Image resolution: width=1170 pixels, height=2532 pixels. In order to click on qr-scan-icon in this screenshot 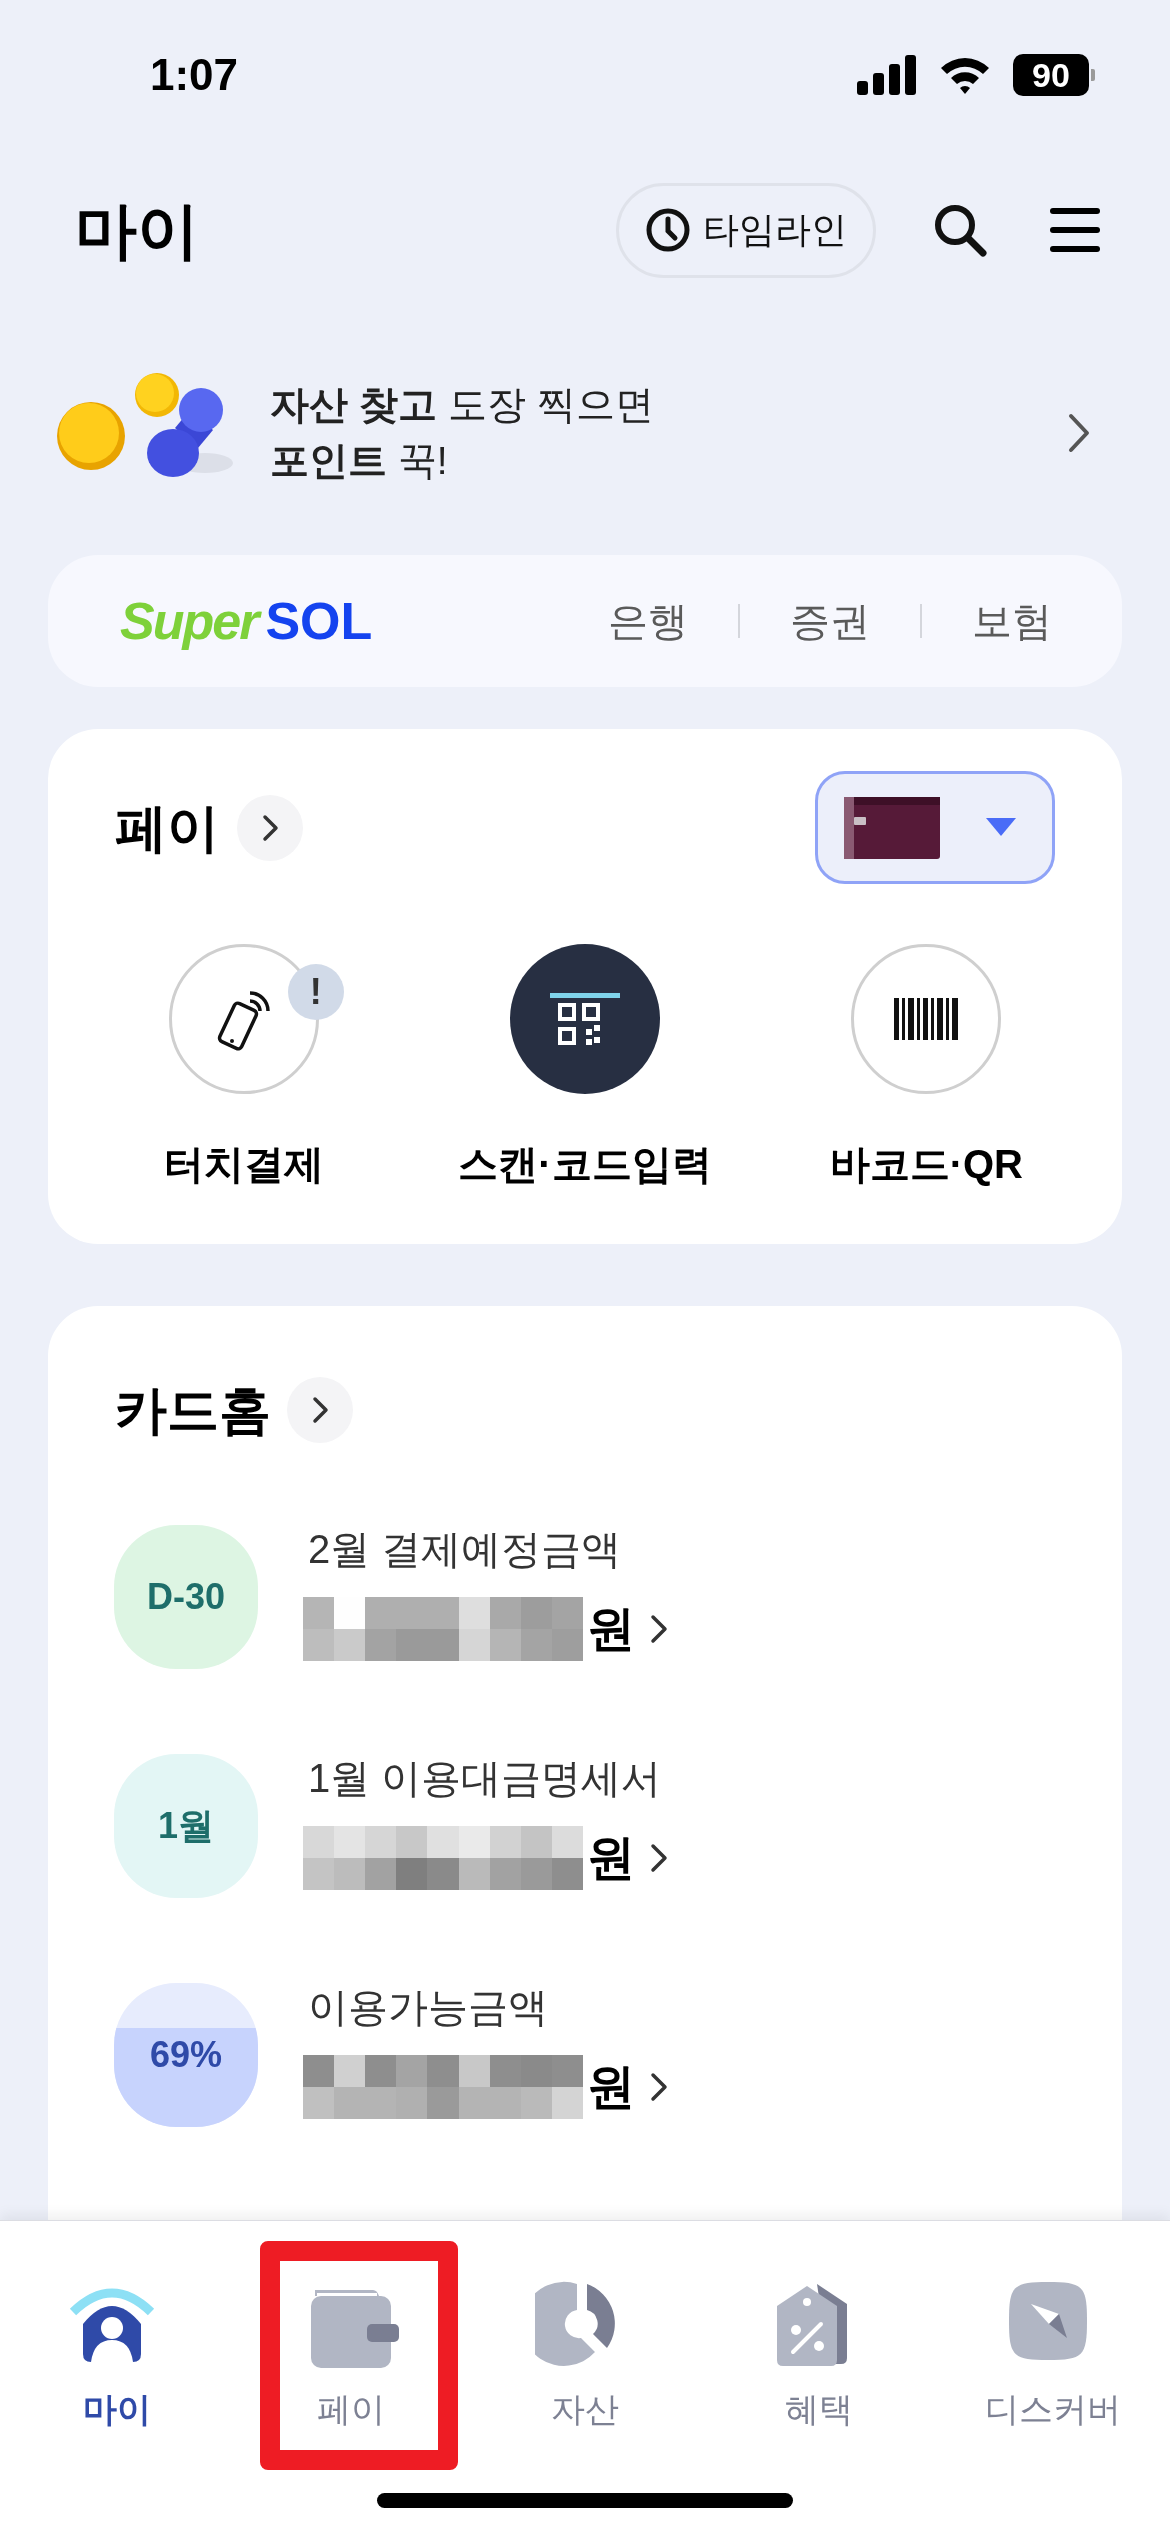, I will do `click(585, 1019)`.